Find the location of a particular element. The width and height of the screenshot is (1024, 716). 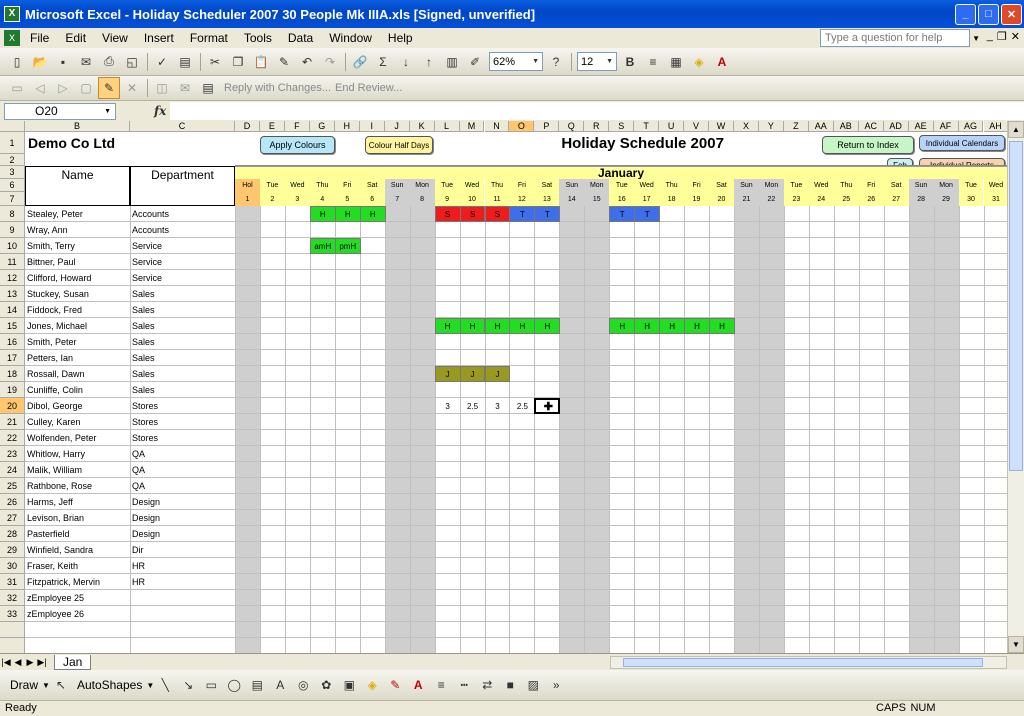

row-header: 9 is located at coordinates (12, 230).